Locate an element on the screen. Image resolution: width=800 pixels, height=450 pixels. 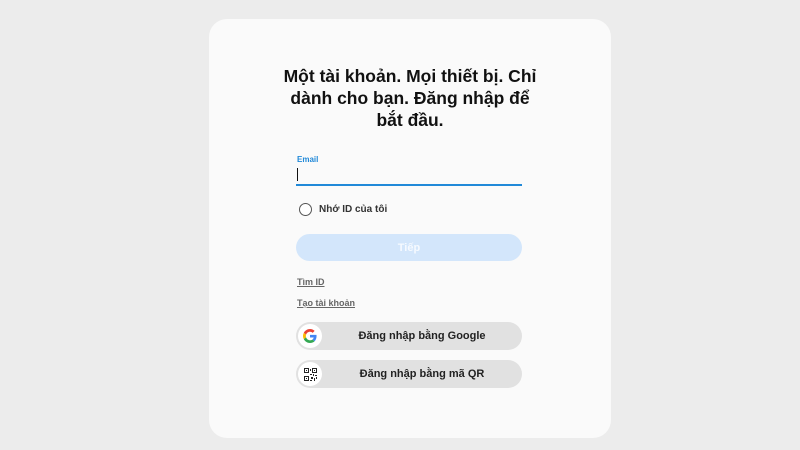
qr-code-icon is located at coordinates (310, 374).